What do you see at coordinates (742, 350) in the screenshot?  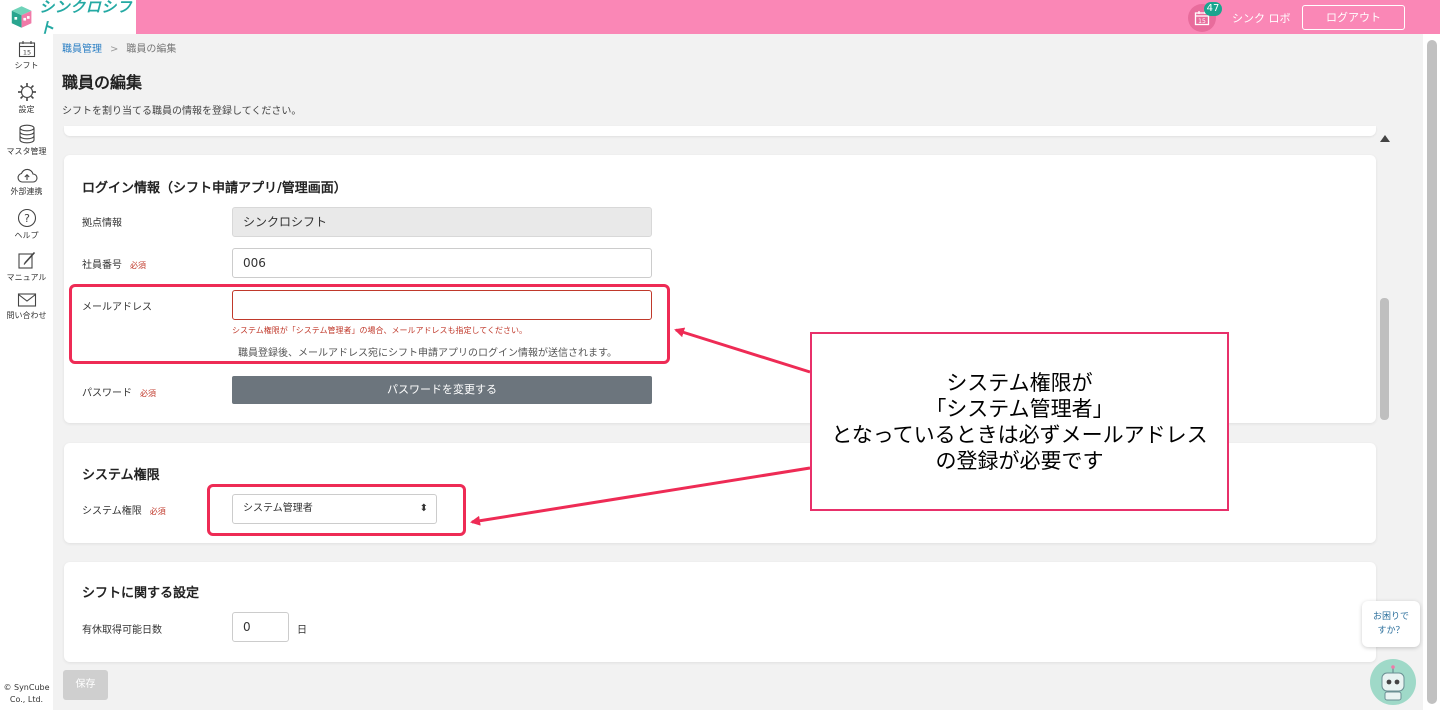 I see `arrow-to-email` at bounding box center [742, 350].